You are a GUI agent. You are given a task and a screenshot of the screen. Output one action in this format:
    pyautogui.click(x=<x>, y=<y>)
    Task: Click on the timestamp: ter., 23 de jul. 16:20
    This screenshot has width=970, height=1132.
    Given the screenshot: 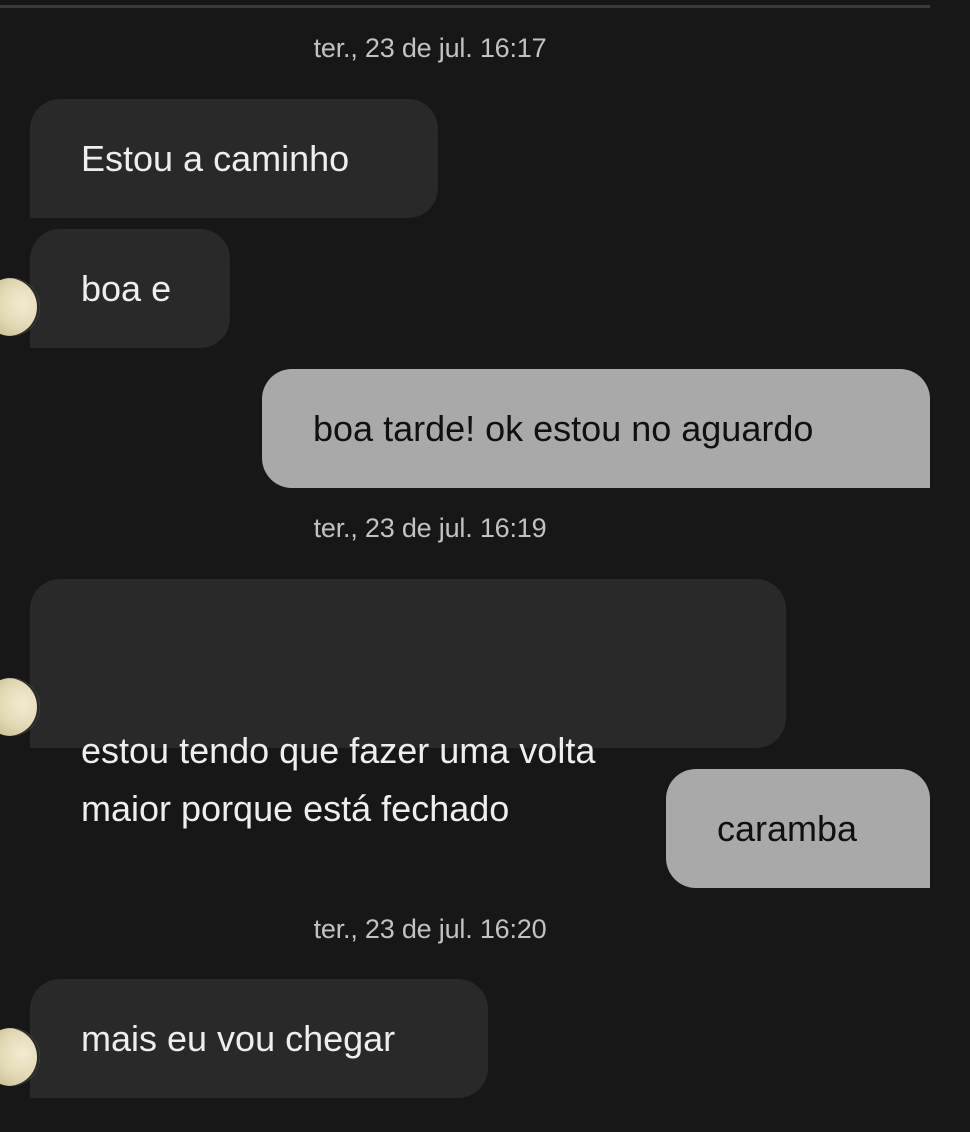 What is the action you would take?
    pyautogui.click(x=430, y=929)
    